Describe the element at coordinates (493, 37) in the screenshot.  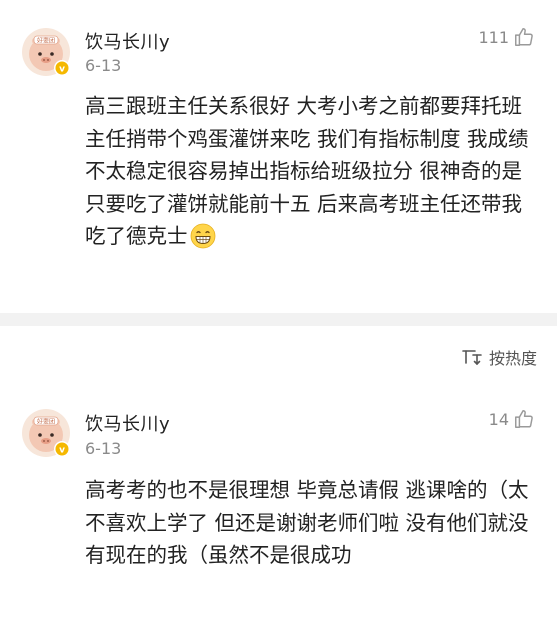
I see `like-count: 111` at that location.